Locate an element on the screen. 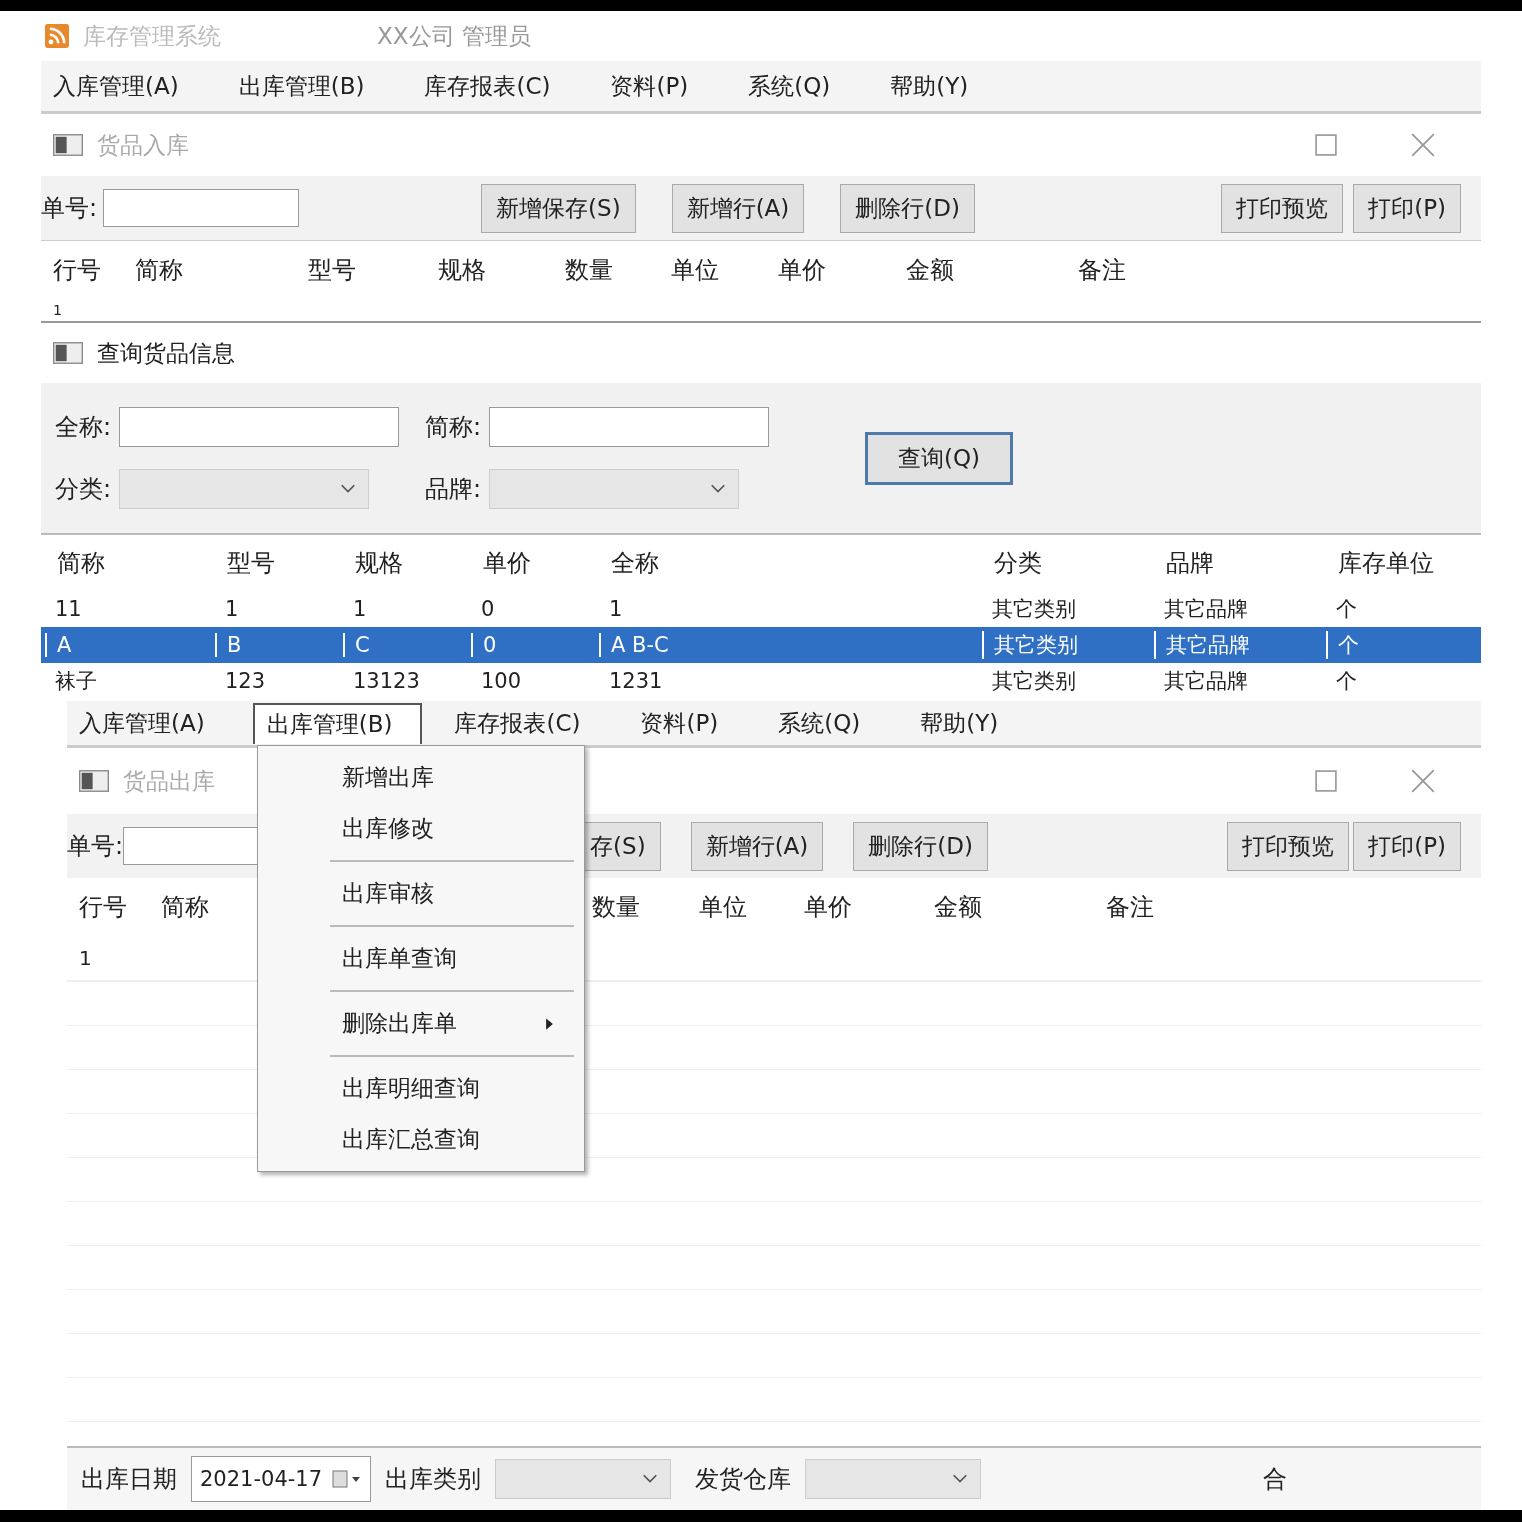  order-number-field is located at coordinates (201, 208).